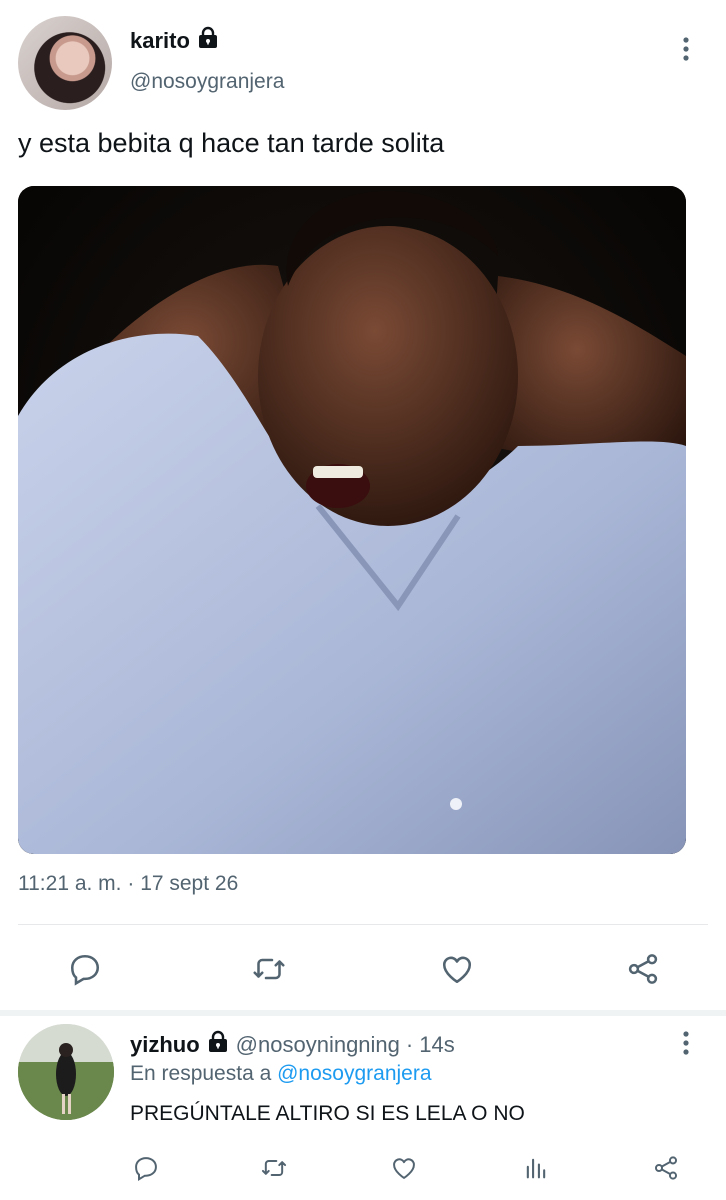  Describe the element at coordinates (363, 924) in the screenshot. I see `divider` at that location.